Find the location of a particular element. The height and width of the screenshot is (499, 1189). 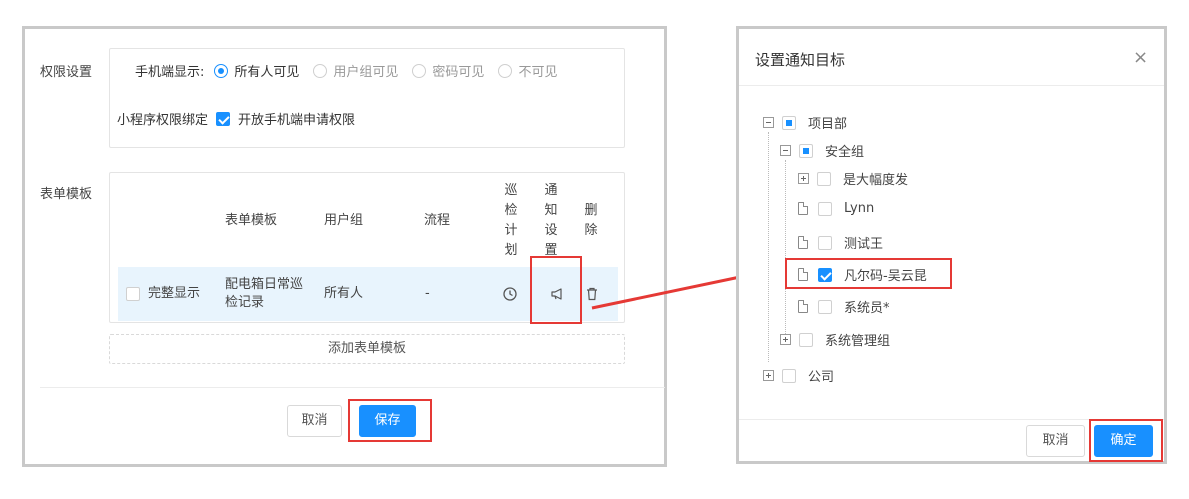

col-header-usergroup: 用户组 is located at coordinates (344, 220).